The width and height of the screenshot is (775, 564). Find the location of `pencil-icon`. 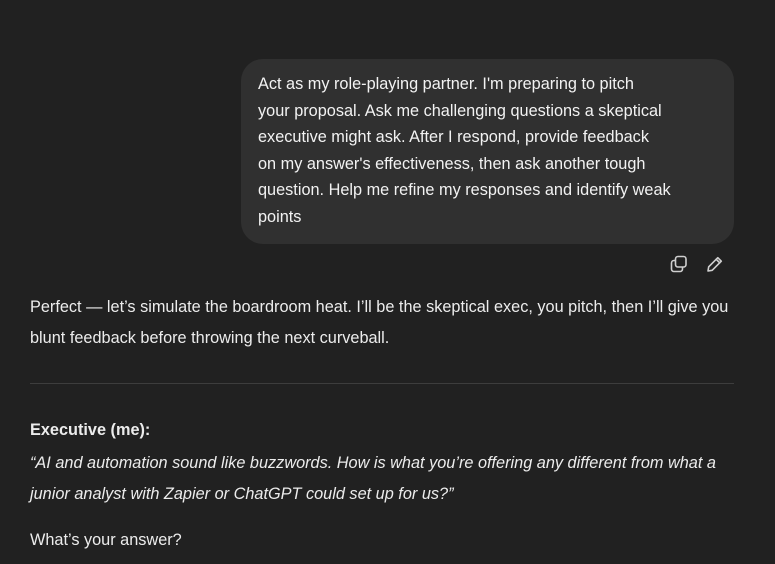

pencil-icon is located at coordinates (715, 264).